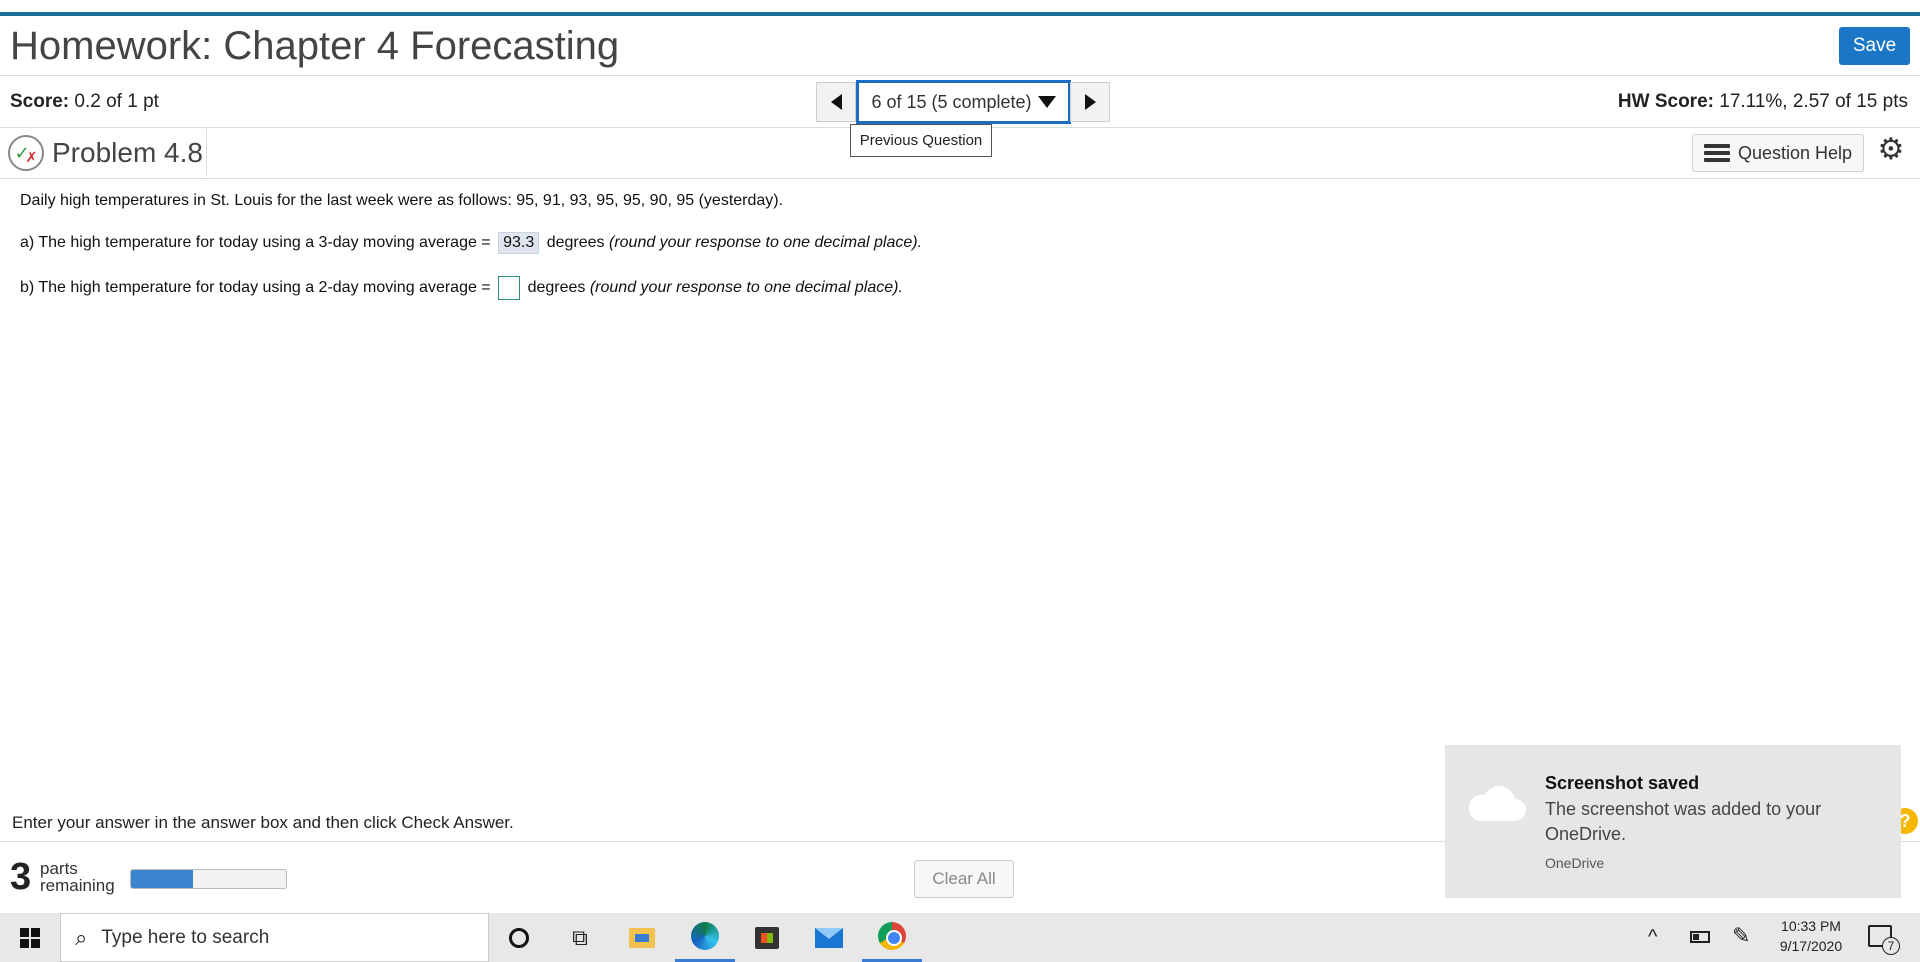  Describe the element at coordinates (1795, 152) in the screenshot. I see `question-help-label: Question Help` at that location.